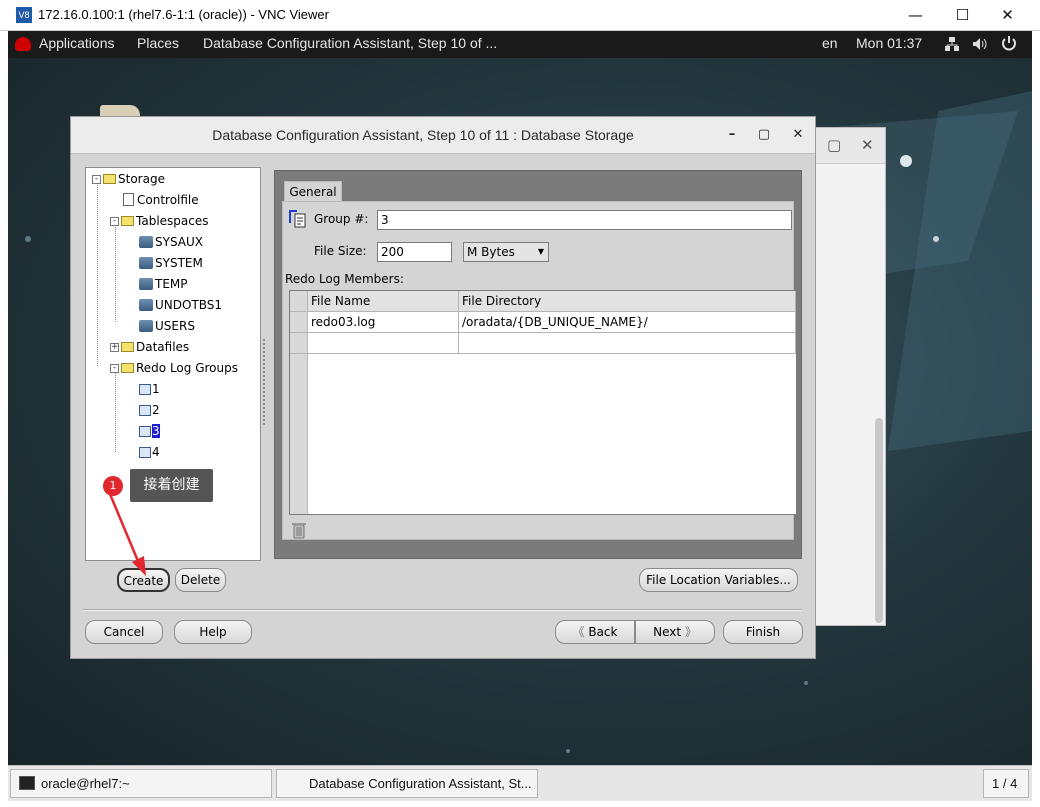  Describe the element at coordinates (383, 343) in the screenshot. I see `table-cell-file-name` at that location.